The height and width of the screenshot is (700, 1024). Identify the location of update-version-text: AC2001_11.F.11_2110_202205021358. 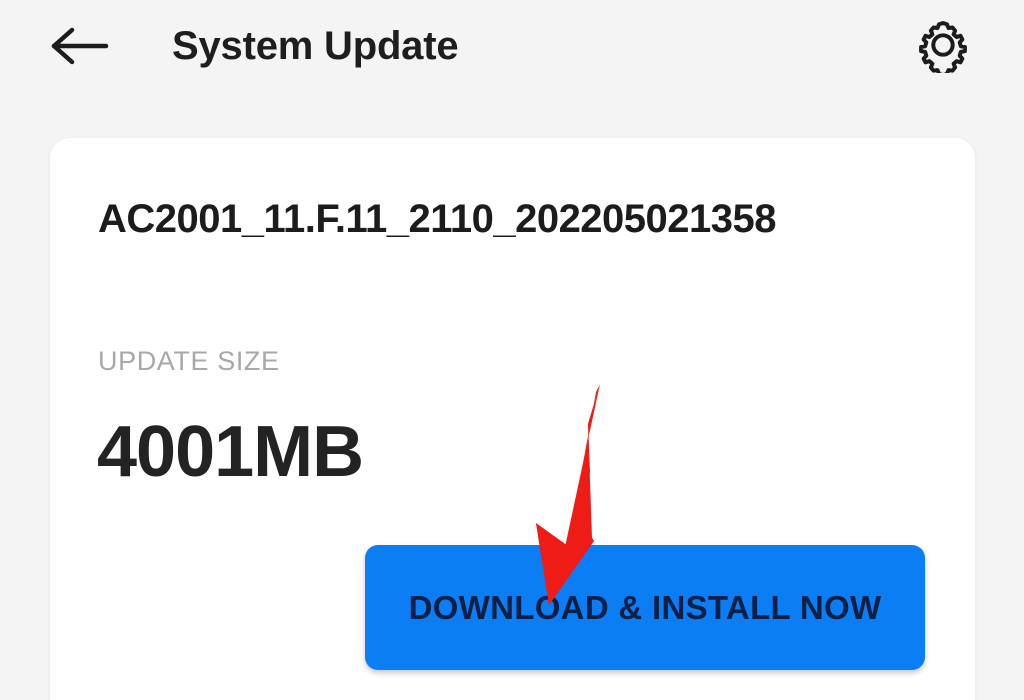
(437, 219).